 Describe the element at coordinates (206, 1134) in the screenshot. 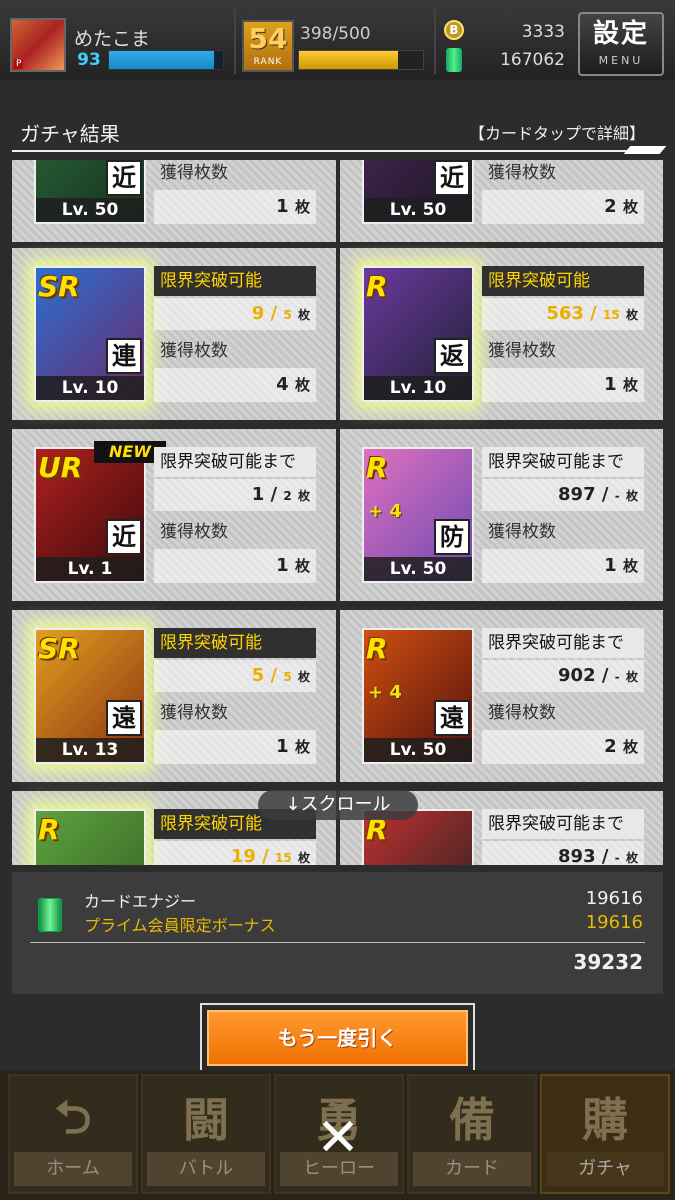

I see `nav-battle-button: 闘バトル` at that location.